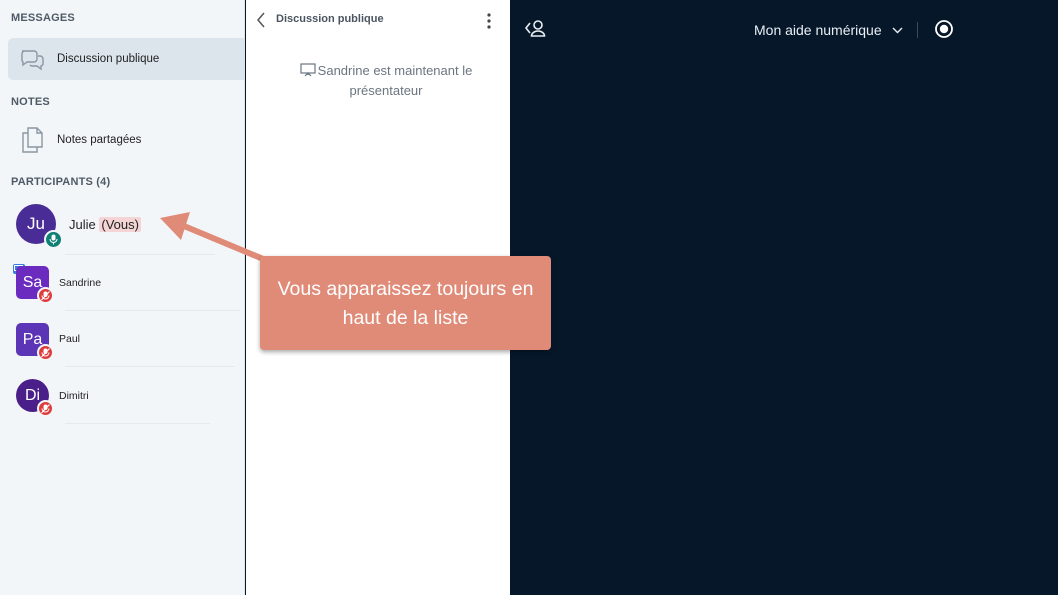 This screenshot has width=1058, height=595. I want to click on chat-header: Discussion publique, so click(378, 20).